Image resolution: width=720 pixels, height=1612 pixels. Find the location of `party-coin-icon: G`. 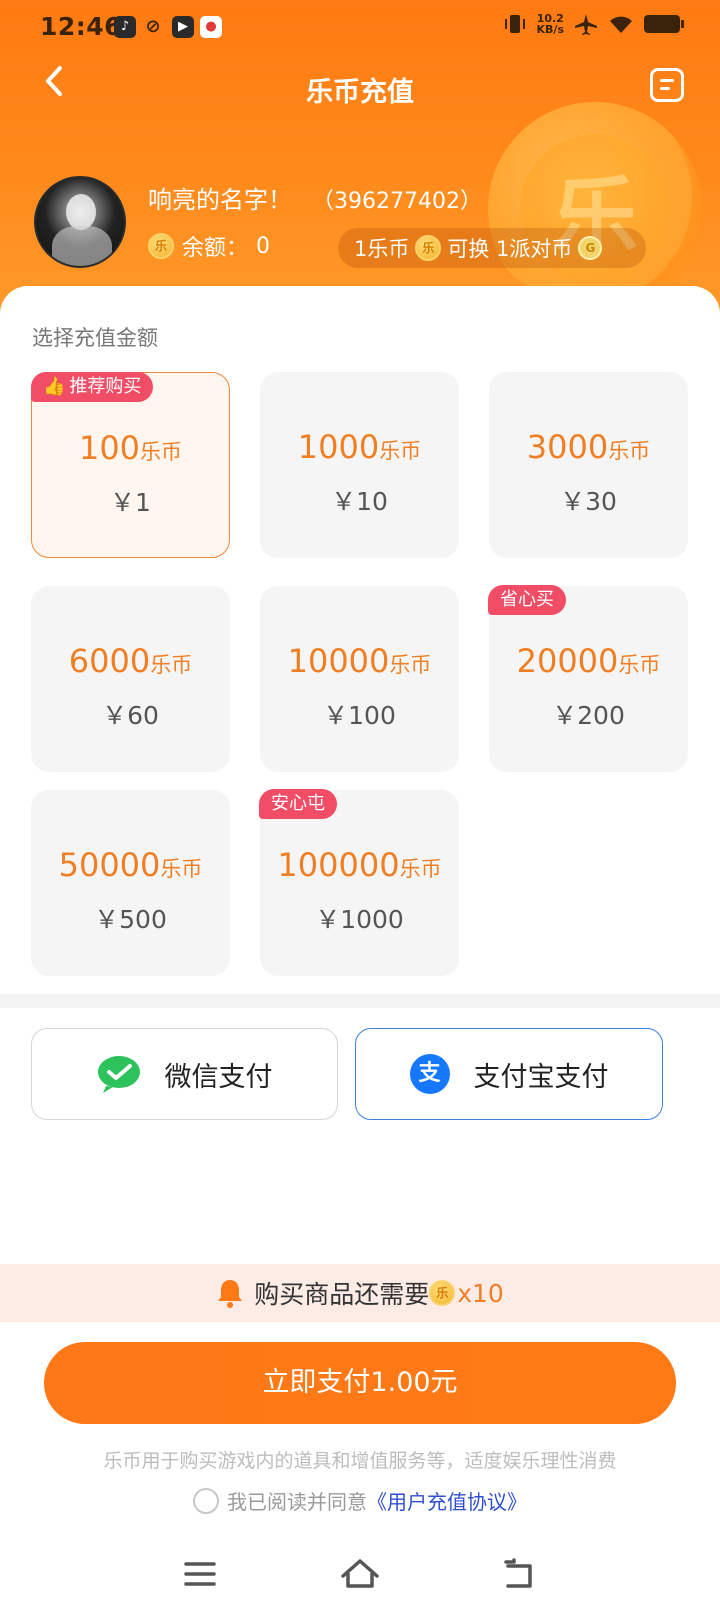

party-coin-icon: G is located at coordinates (590, 248).